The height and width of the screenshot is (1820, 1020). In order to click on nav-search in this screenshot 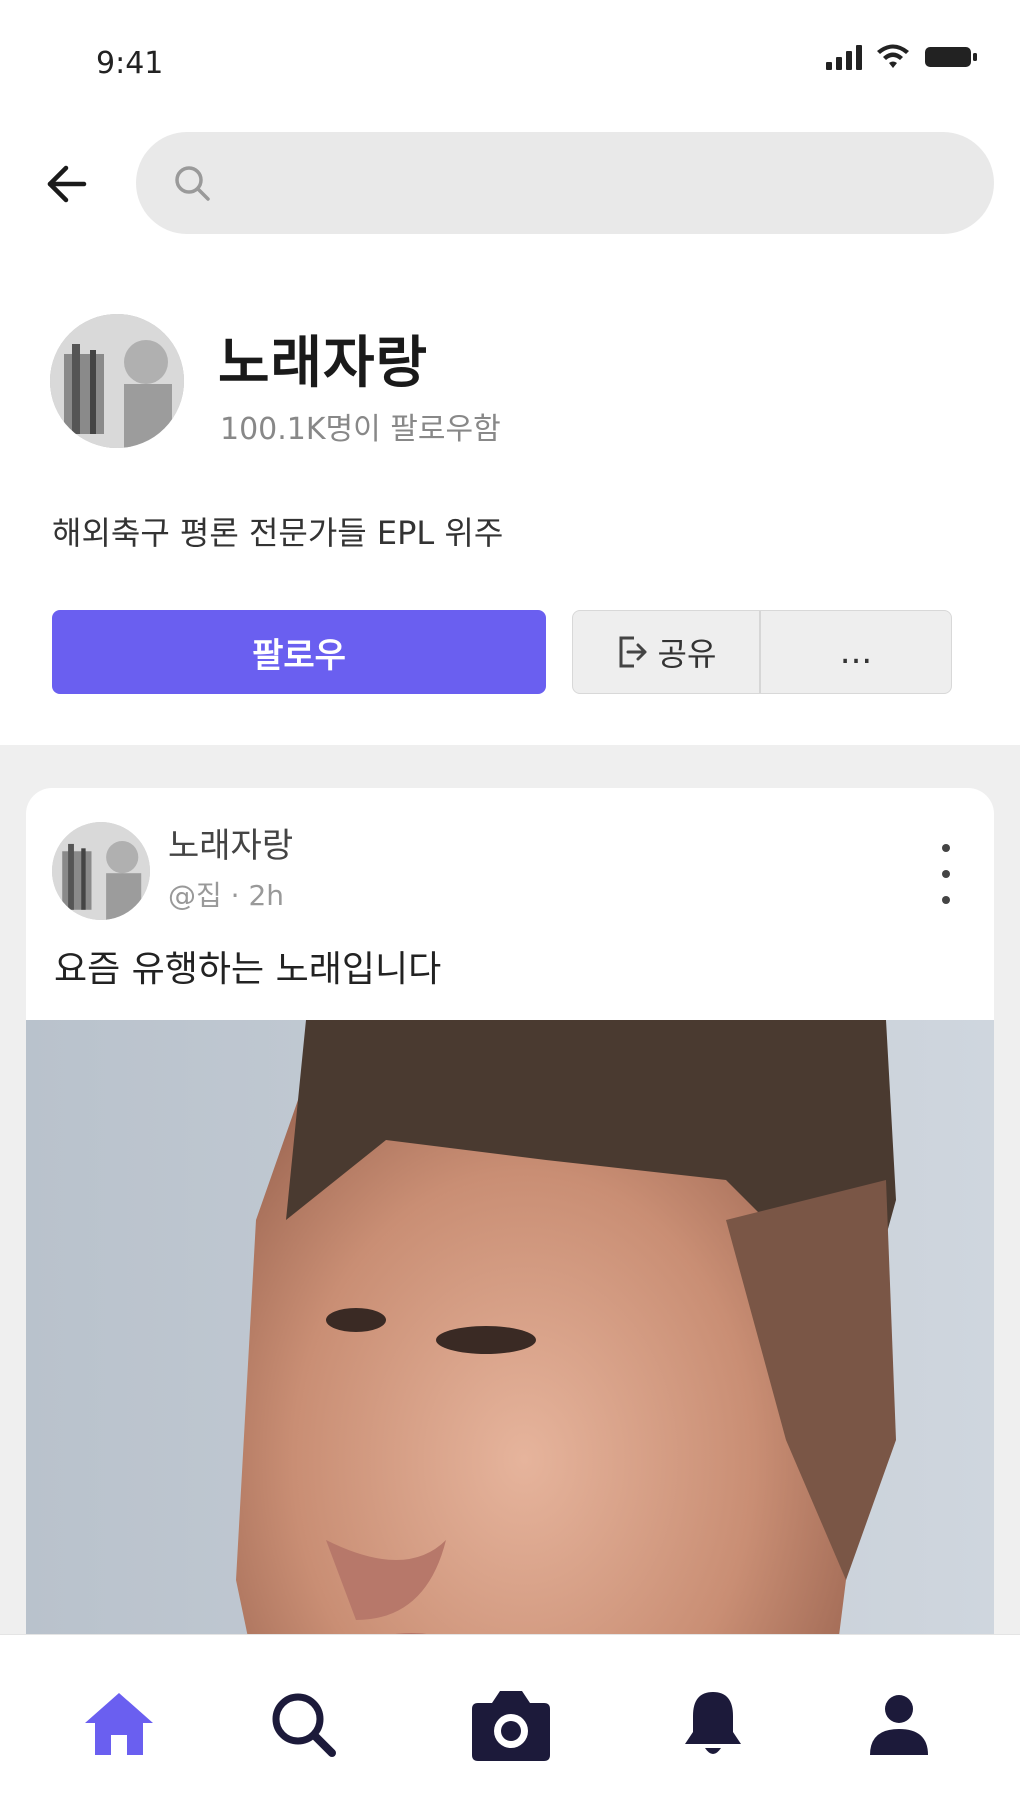, I will do `click(303, 1724)`.